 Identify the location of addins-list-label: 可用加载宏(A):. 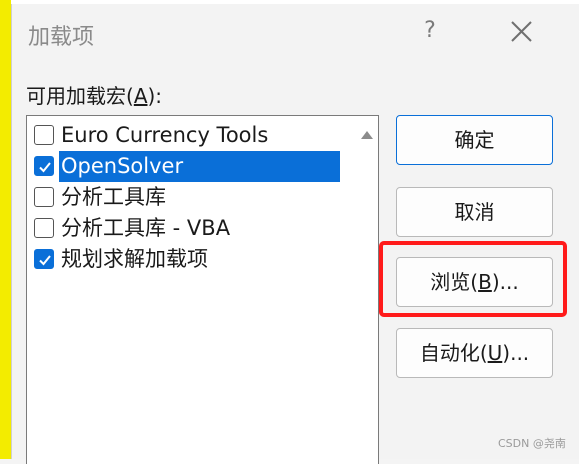
(94, 94).